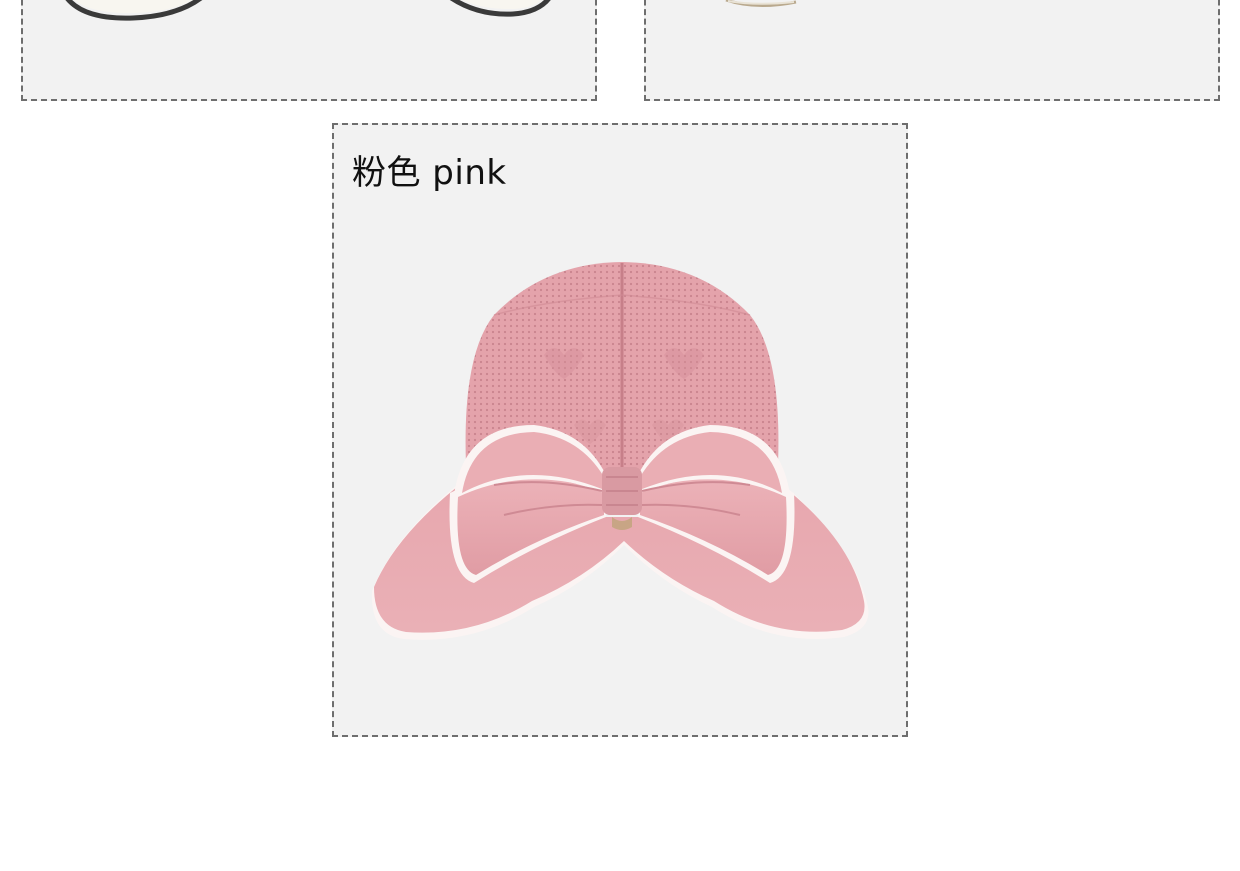 The image size is (1240, 871). Describe the element at coordinates (761, 4) in the screenshot. I see `hat-image-top-right` at that location.